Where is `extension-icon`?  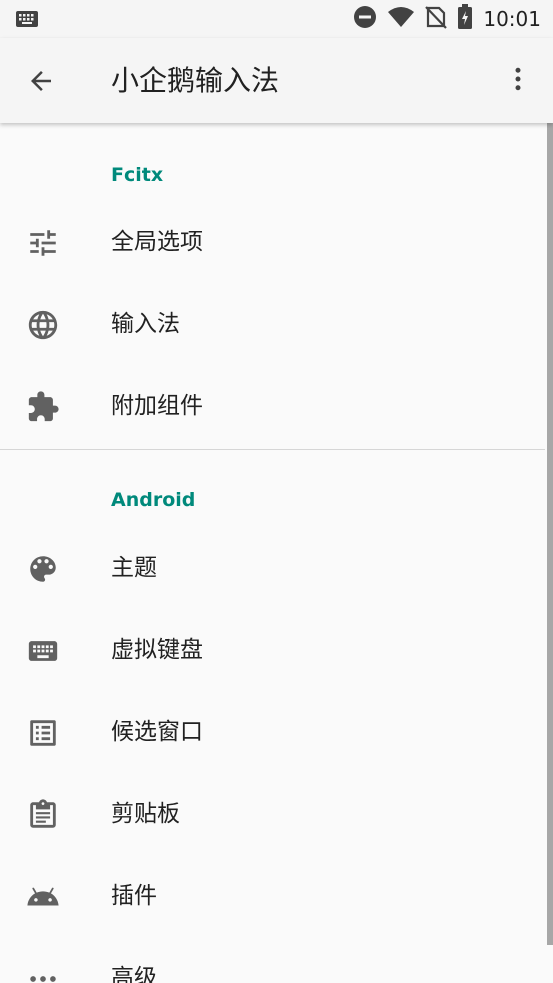 extension-icon is located at coordinates (43, 407).